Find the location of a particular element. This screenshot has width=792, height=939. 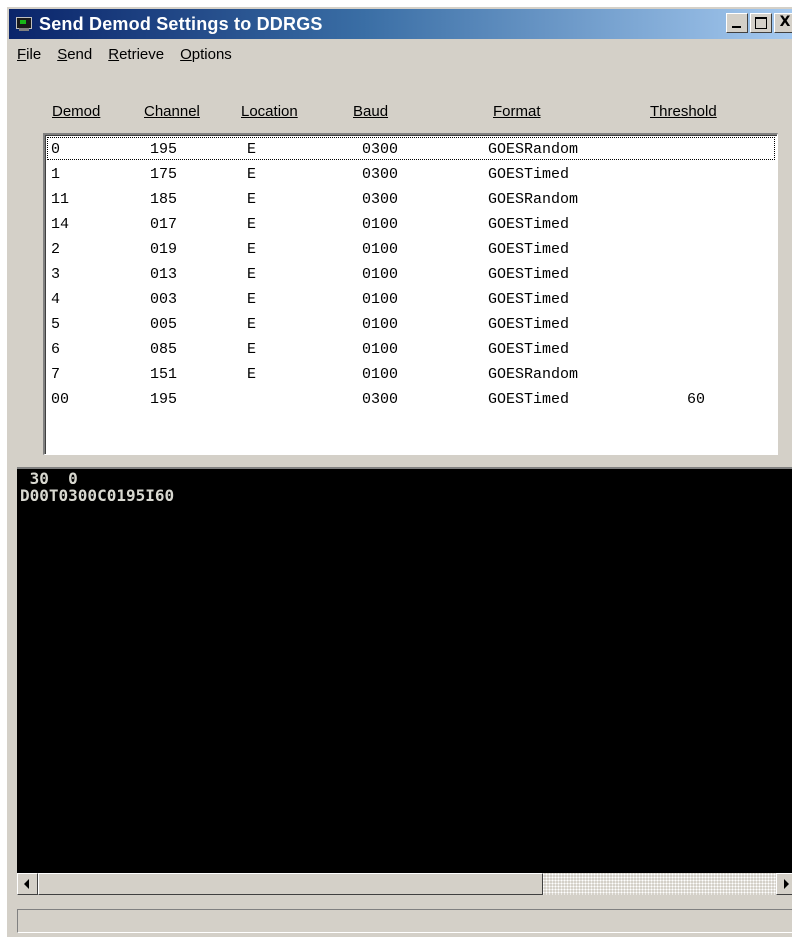

title-bar: Send Demod Settings to DDRGS X is located at coordinates (400, 24).